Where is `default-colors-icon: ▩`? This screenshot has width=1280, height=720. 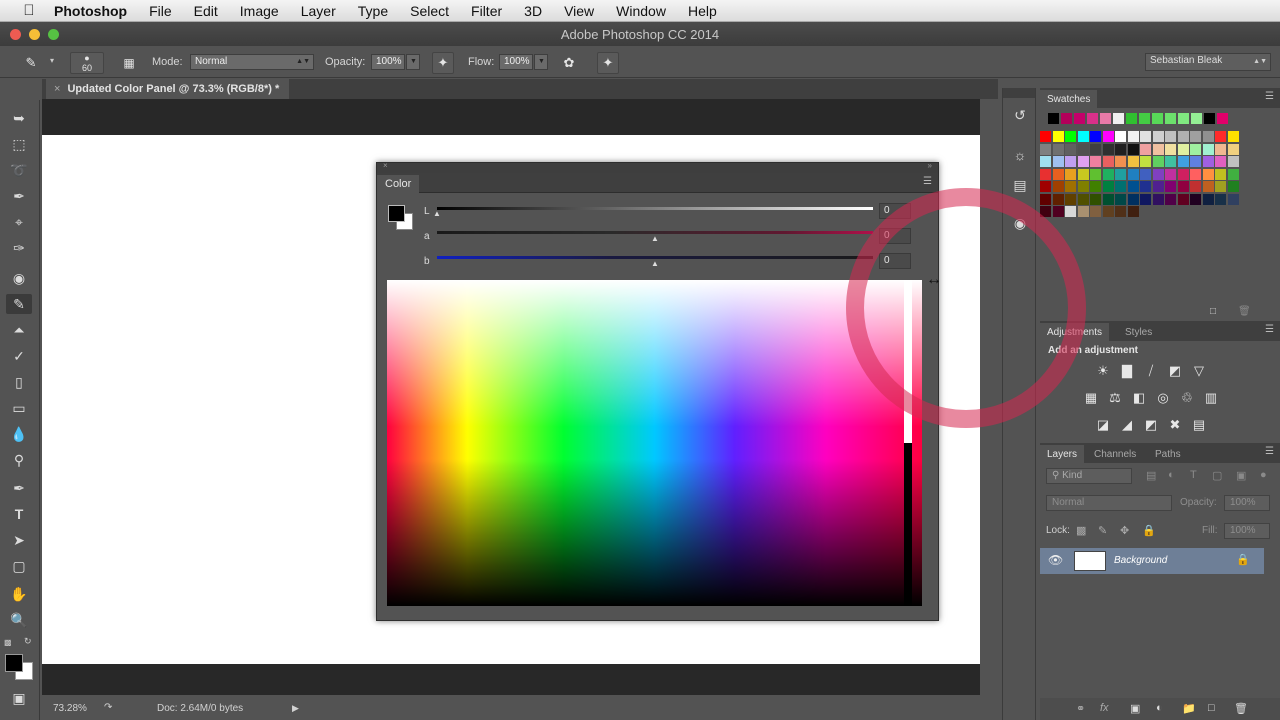 default-colors-icon: ▩ is located at coordinates (8, 642).